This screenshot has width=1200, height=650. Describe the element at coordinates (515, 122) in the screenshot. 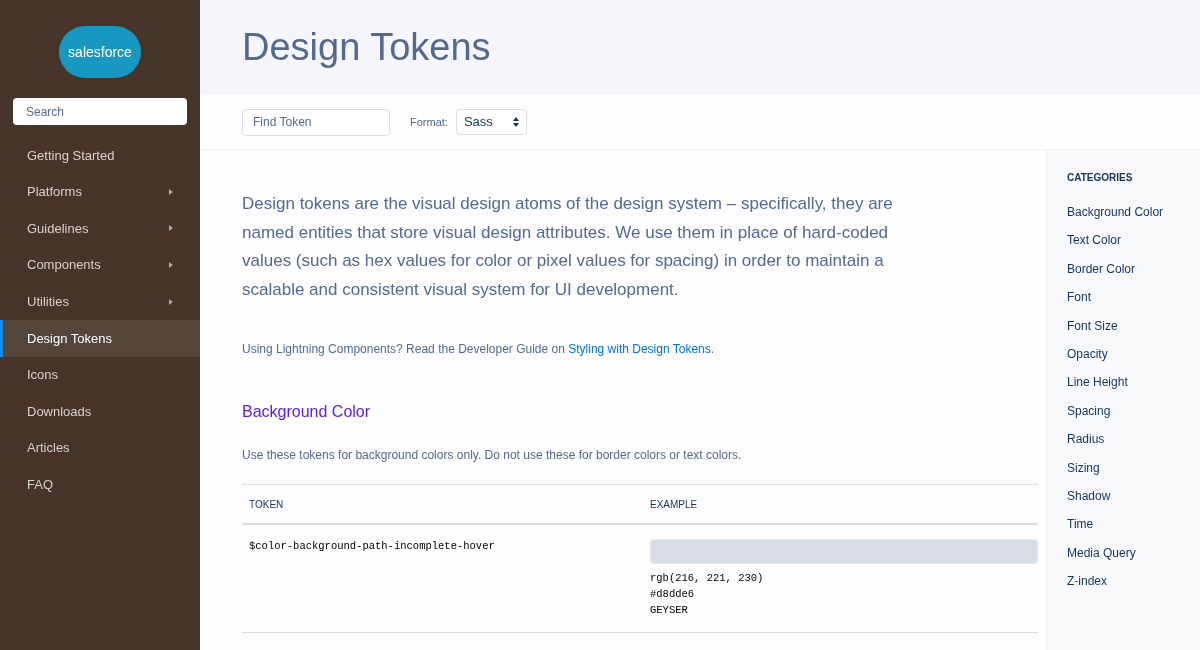

I see `up-down-caret-icon` at that location.